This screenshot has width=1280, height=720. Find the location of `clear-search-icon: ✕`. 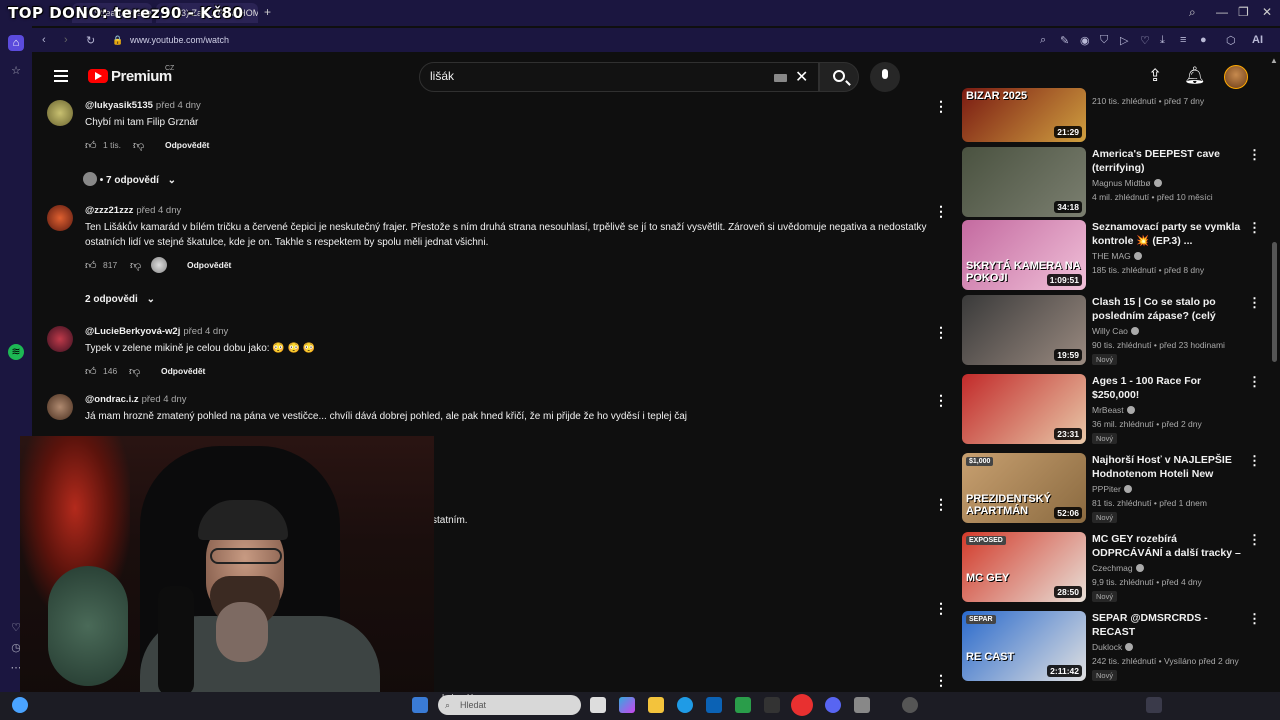

clear-search-icon: ✕ is located at coordinates (801, 77).